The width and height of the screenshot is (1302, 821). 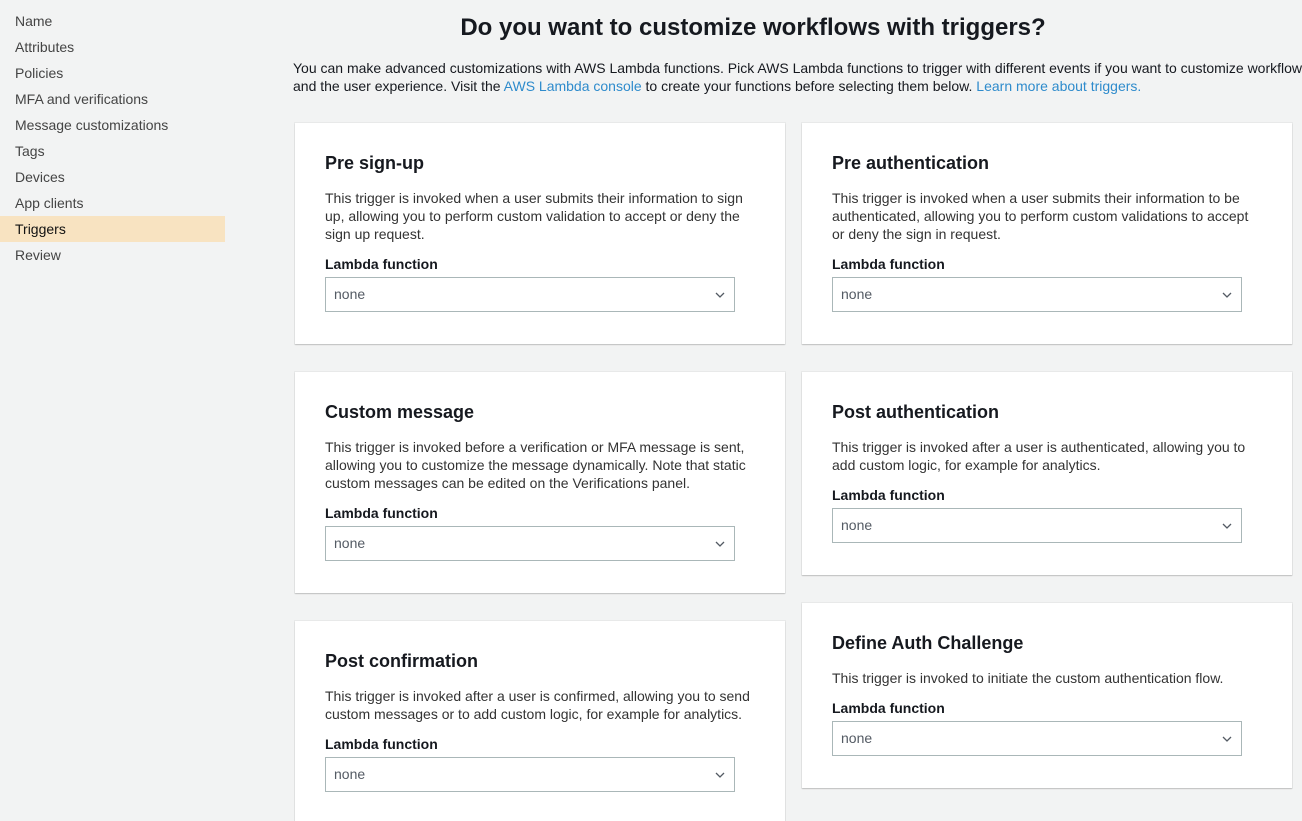 I want to click on card-title: Pre authentication, so click(x=911, y=163).